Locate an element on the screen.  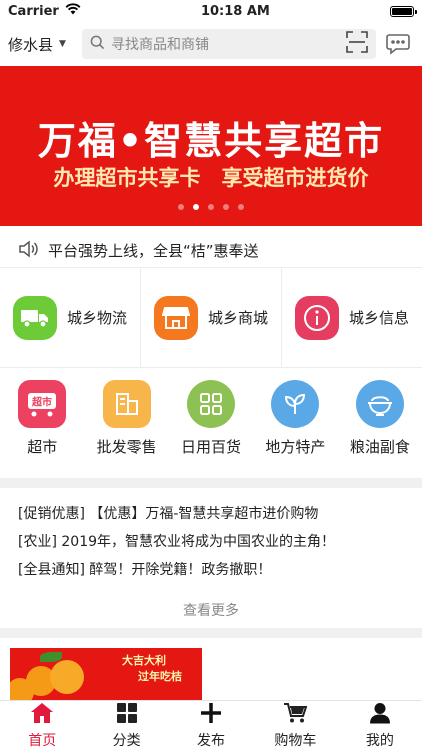
search-icon is located at coordinates (97, 44).